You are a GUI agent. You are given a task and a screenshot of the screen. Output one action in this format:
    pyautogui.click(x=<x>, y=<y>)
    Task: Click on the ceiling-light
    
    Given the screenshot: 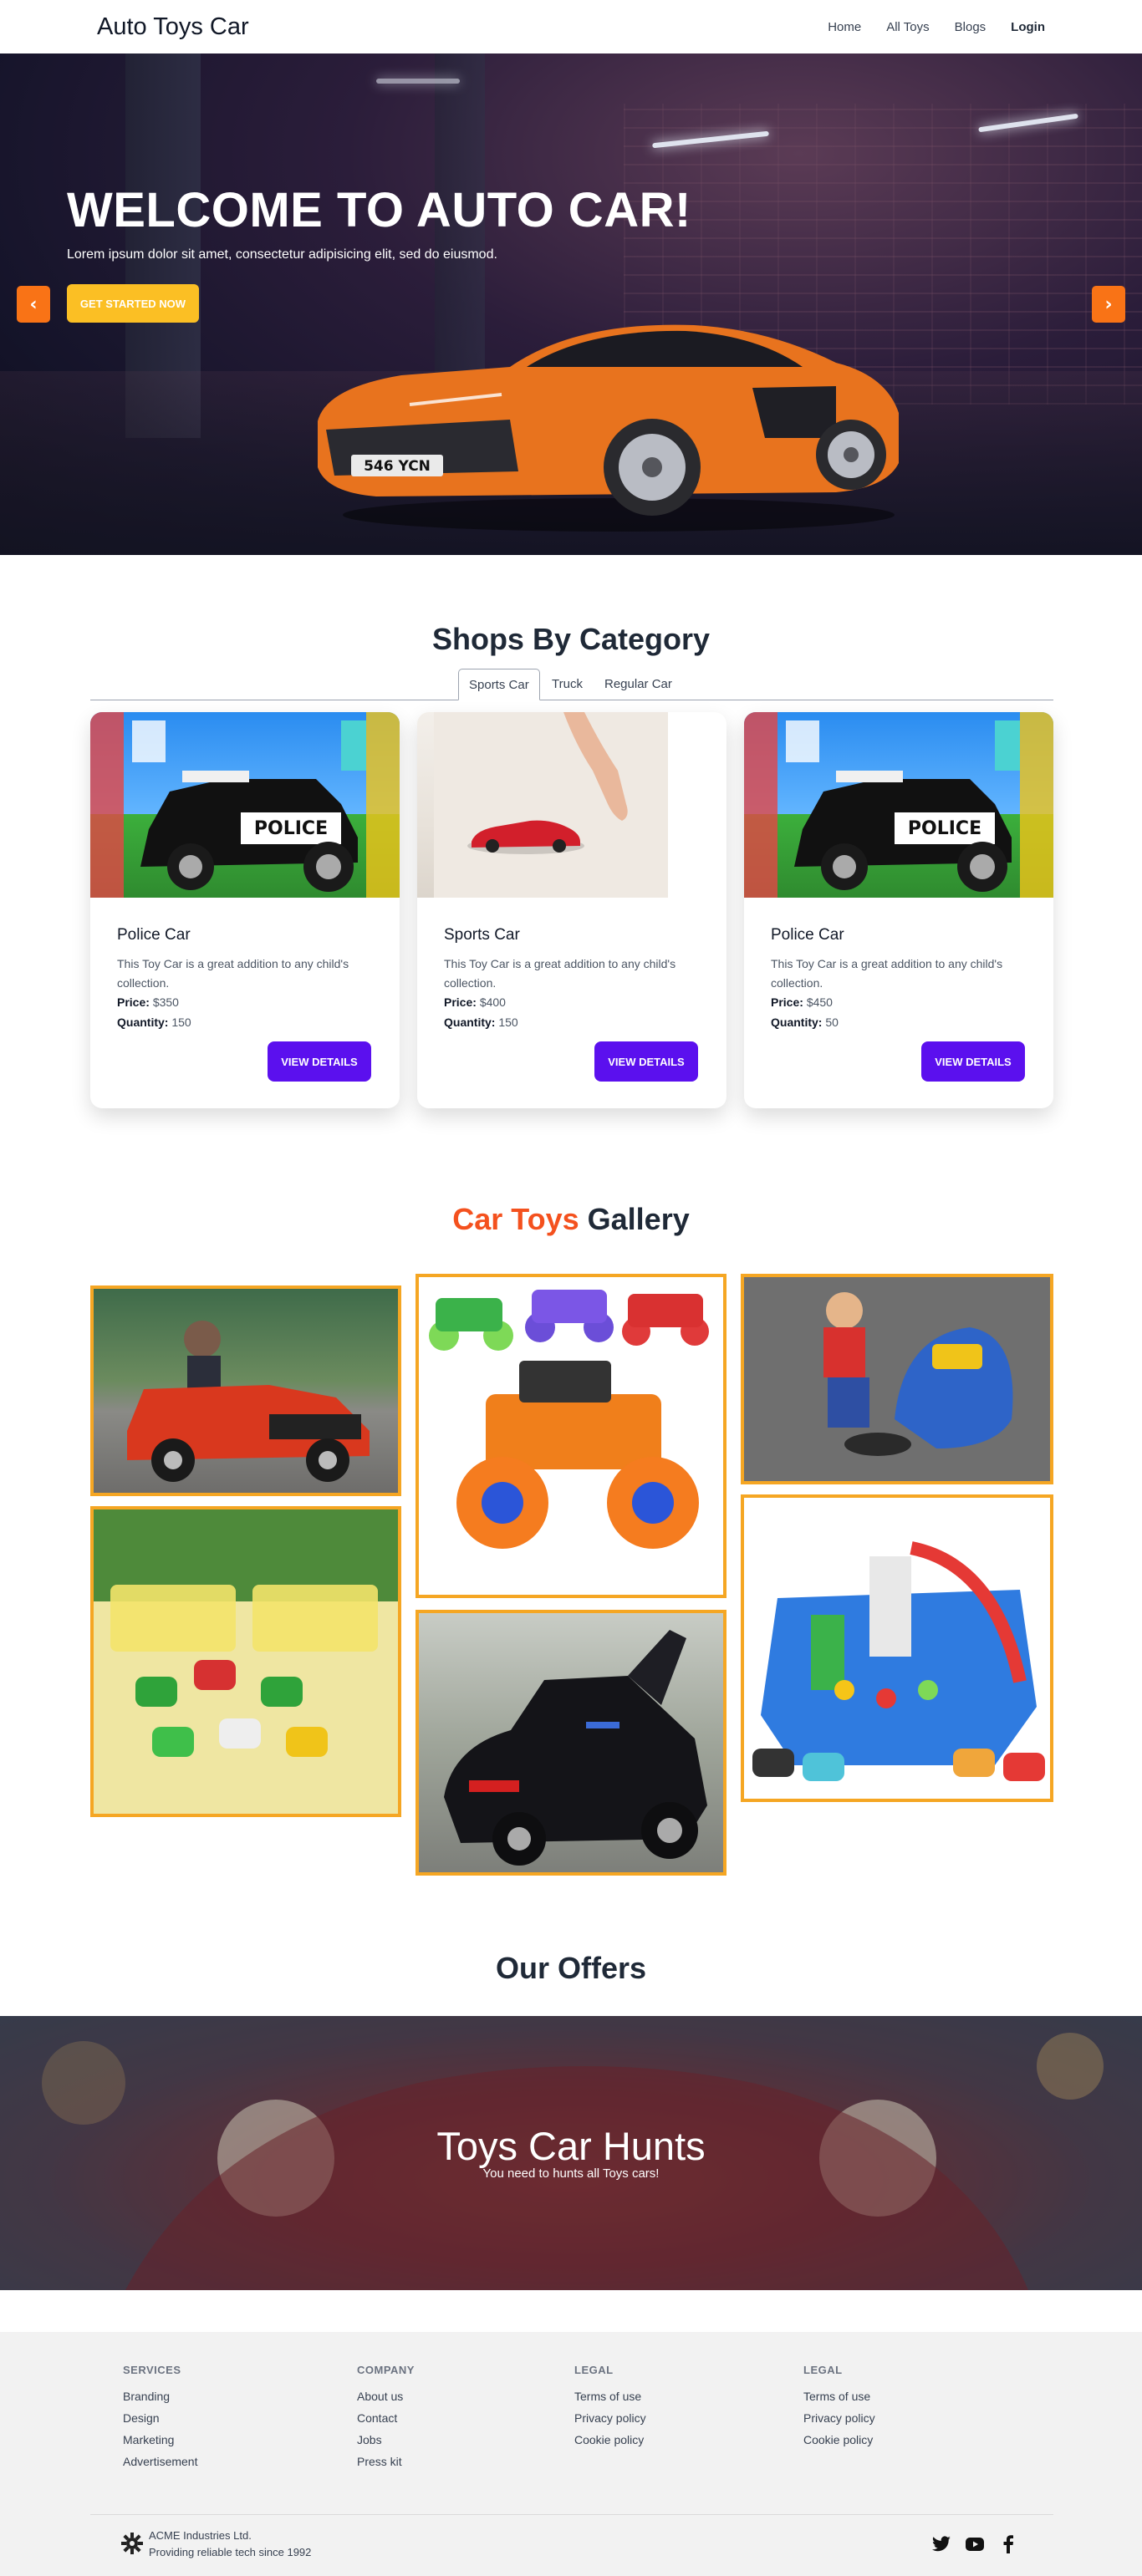 What is the action you would take?
    pyautogui.click(x=418, y=81)
    